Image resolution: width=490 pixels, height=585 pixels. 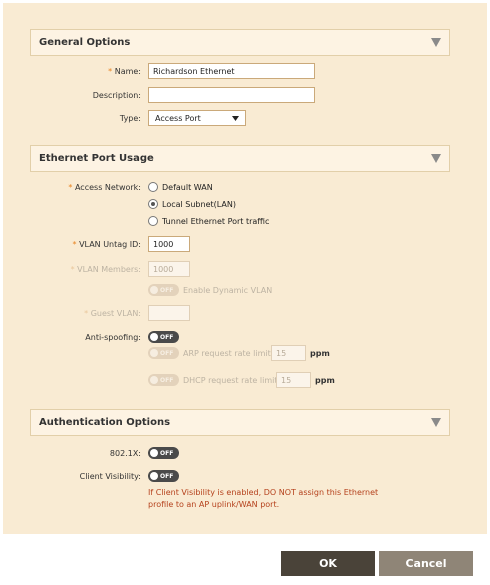 I want to click on section-general-options: General Options, so click(x=240, y=42).